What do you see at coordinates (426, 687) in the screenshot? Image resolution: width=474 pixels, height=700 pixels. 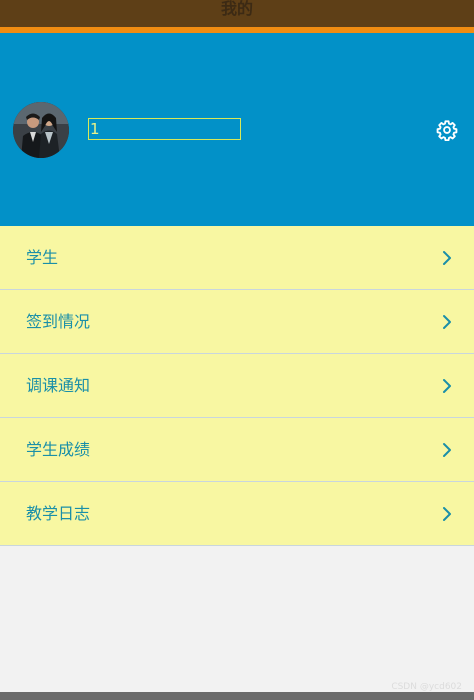 I see `watermark: CSDN @ycd602` at bounding box center [426, 687].